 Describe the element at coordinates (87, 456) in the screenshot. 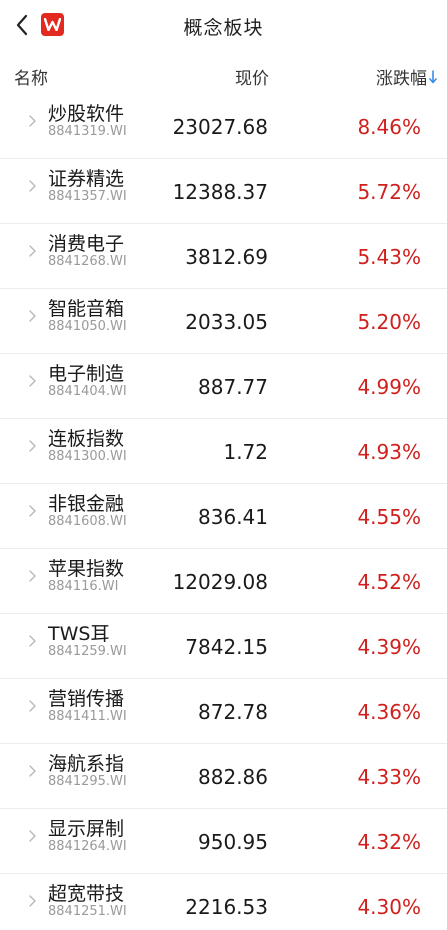

I see `sector-code: 8841300.WI` at that location.